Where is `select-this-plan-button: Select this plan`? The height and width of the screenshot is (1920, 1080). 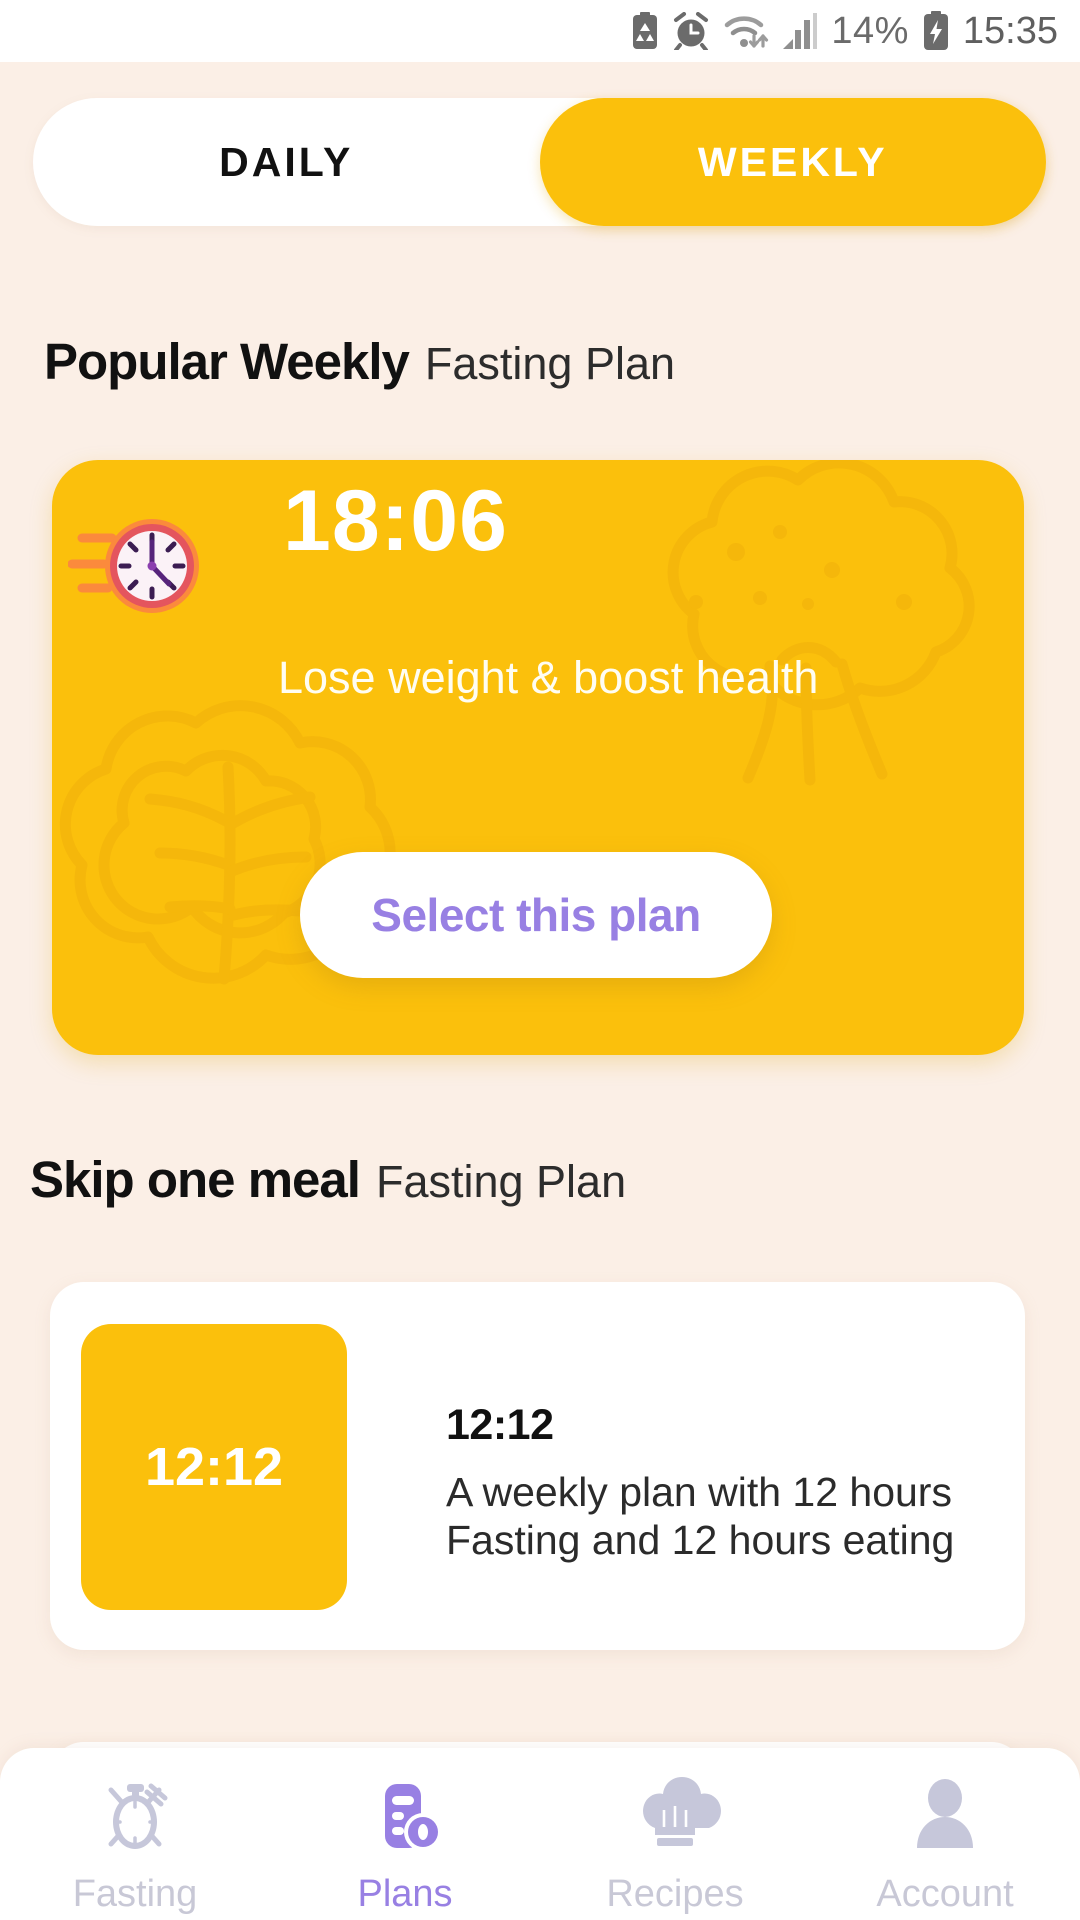 select-this-plan-button: Select this plan is located at coordinates (536, 915).